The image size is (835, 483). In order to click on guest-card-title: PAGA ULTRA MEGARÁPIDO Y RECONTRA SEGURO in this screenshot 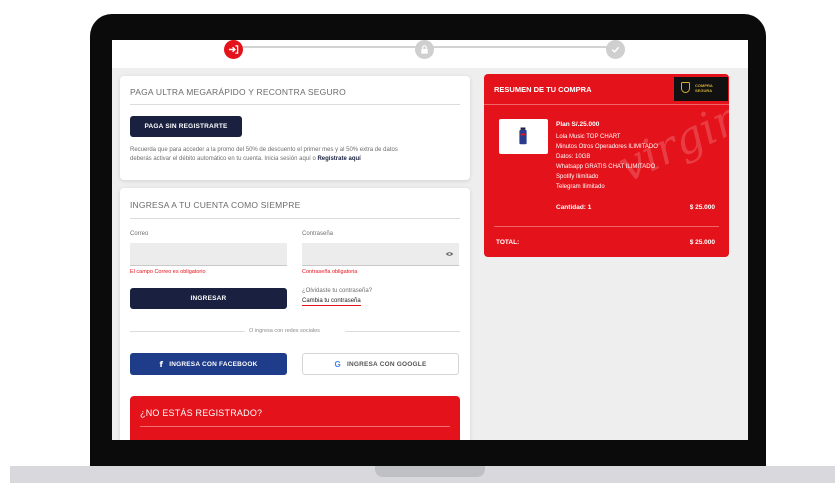, I will do `click(238, 92)`.